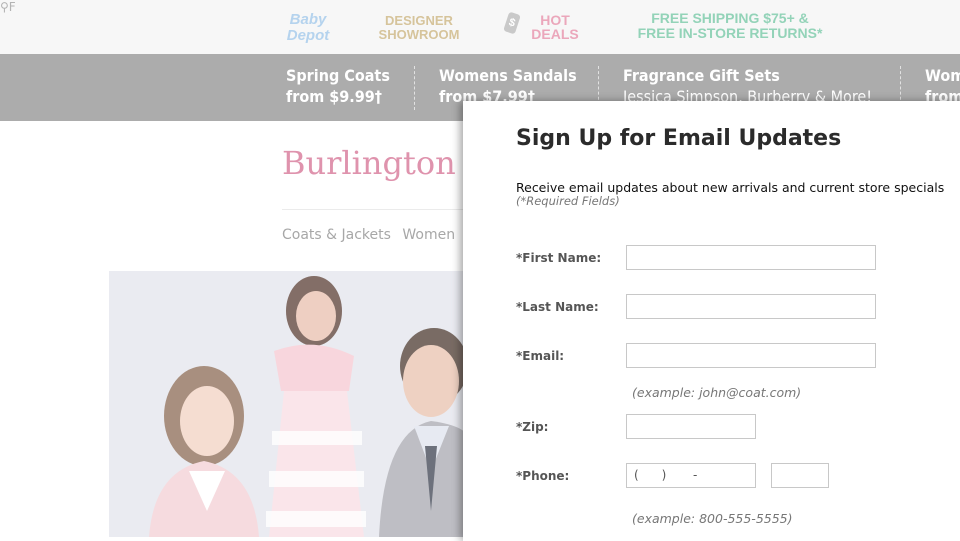  Describe the element at coordinates (532, 427) in the screenshot. I see `zip-label: *Zip:` at that location.